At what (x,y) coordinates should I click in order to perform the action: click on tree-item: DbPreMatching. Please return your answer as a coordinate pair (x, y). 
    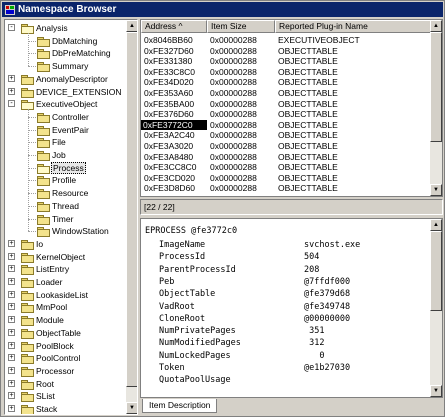
    Looking at the image, I should click on (74, 53).